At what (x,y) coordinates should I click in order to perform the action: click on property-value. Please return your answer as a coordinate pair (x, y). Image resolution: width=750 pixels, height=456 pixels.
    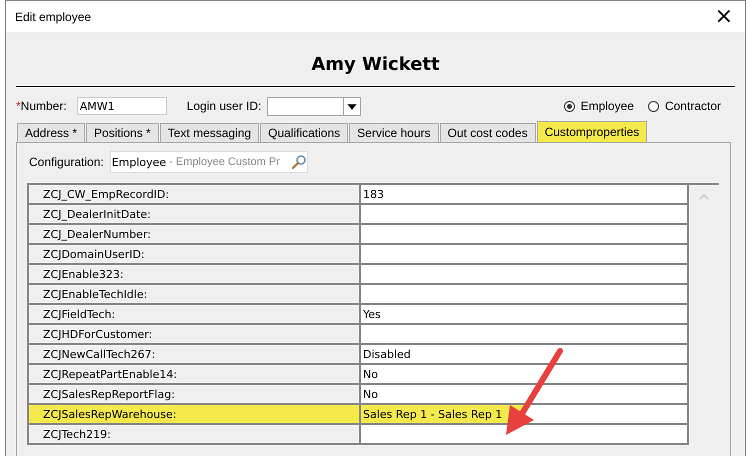
    Looking at the image, I should click on (525, 434).